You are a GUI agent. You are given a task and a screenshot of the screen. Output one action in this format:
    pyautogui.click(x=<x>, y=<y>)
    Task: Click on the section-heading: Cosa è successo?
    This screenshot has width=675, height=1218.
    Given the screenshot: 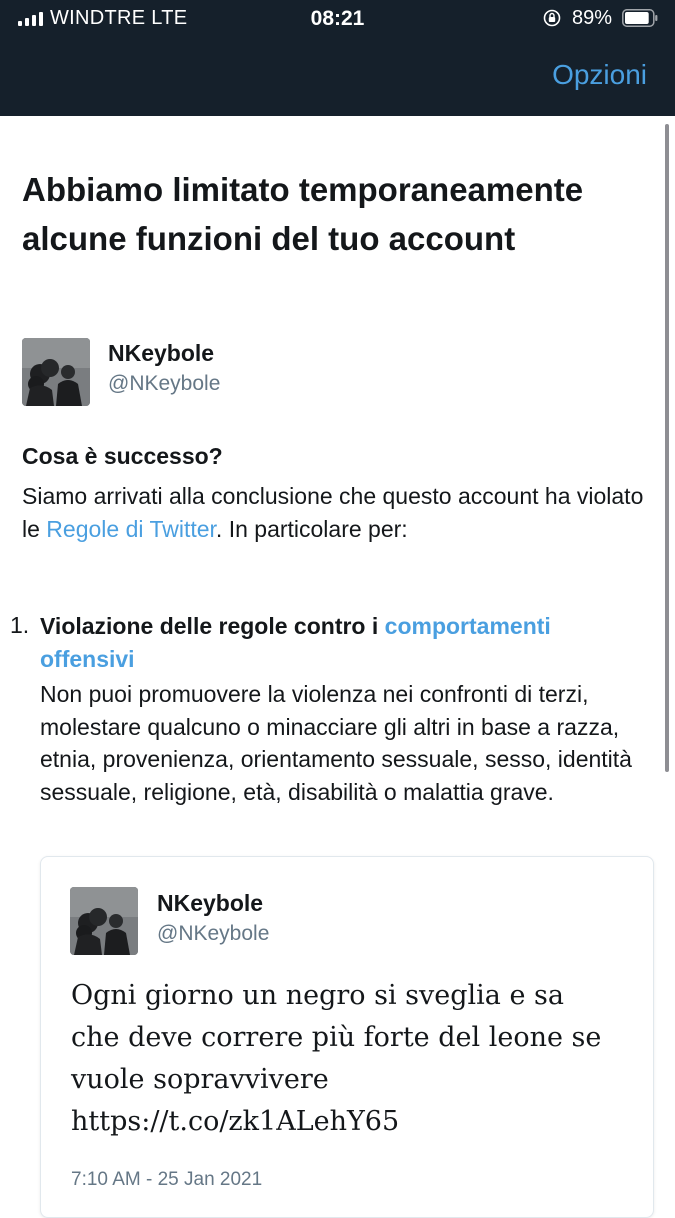 What is the action you would take?
    pyautogui.click(x=122, y=456)
    